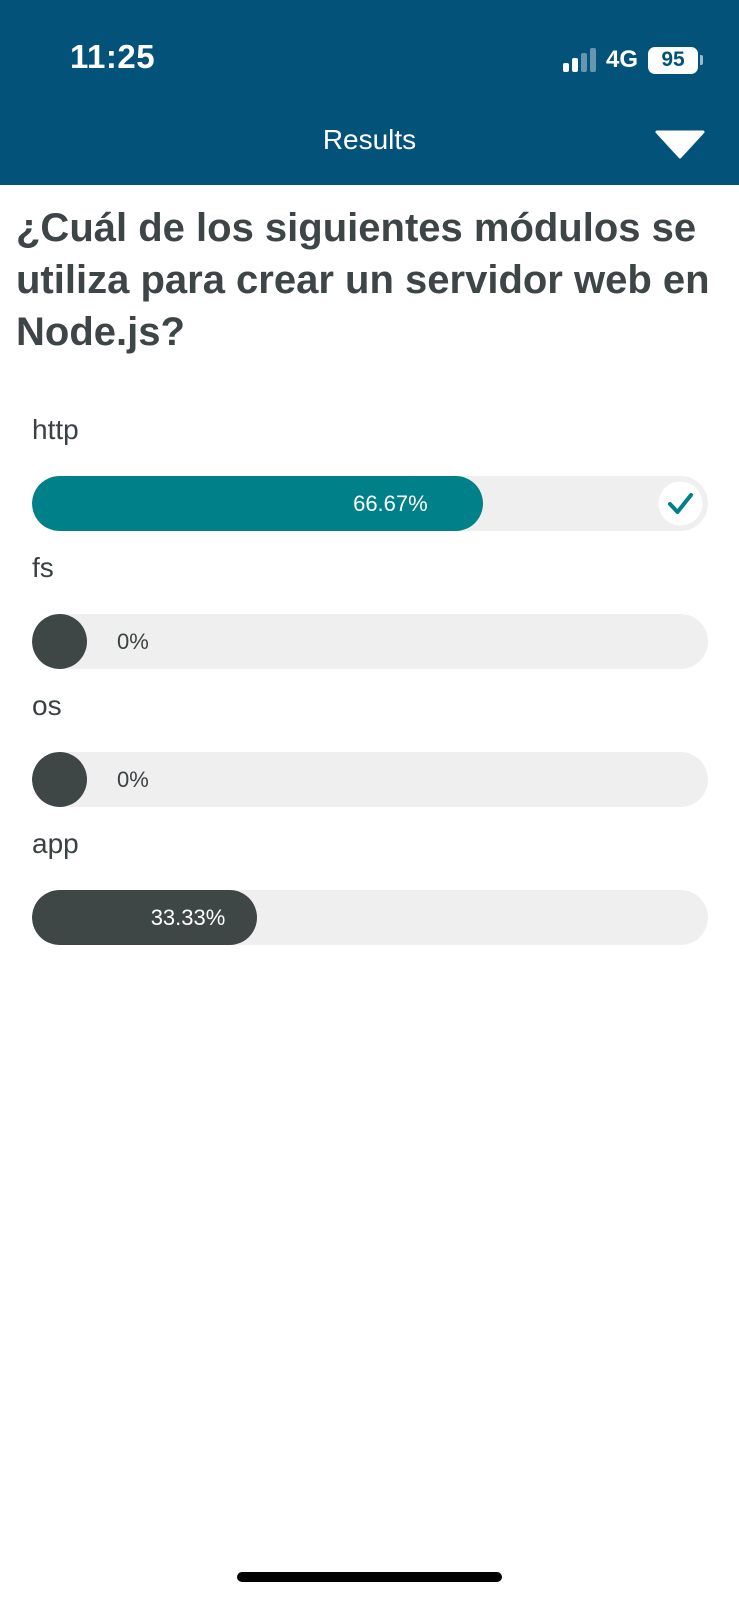 This screenshot has height=1600, width=739. I want to click on option-label: app, so click(55, 843).